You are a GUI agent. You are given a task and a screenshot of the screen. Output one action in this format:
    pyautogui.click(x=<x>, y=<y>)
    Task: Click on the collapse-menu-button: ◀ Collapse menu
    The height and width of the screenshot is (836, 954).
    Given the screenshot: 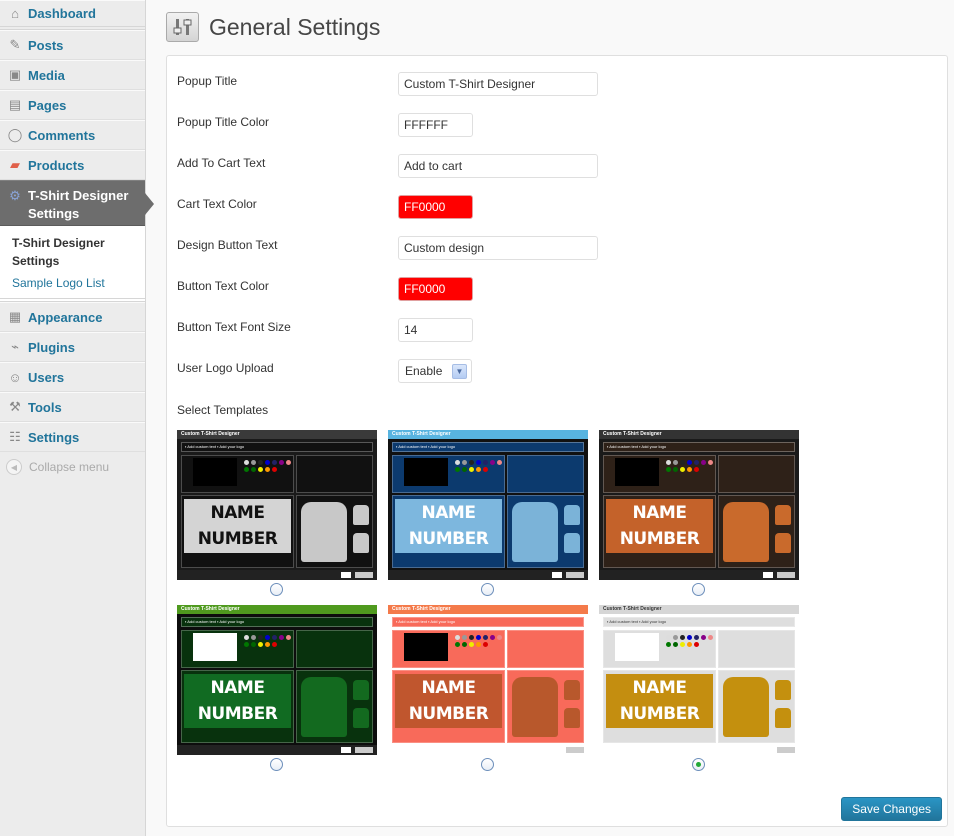 What is the action you would take?
    pyautogui.click(x=72, y=467)
    